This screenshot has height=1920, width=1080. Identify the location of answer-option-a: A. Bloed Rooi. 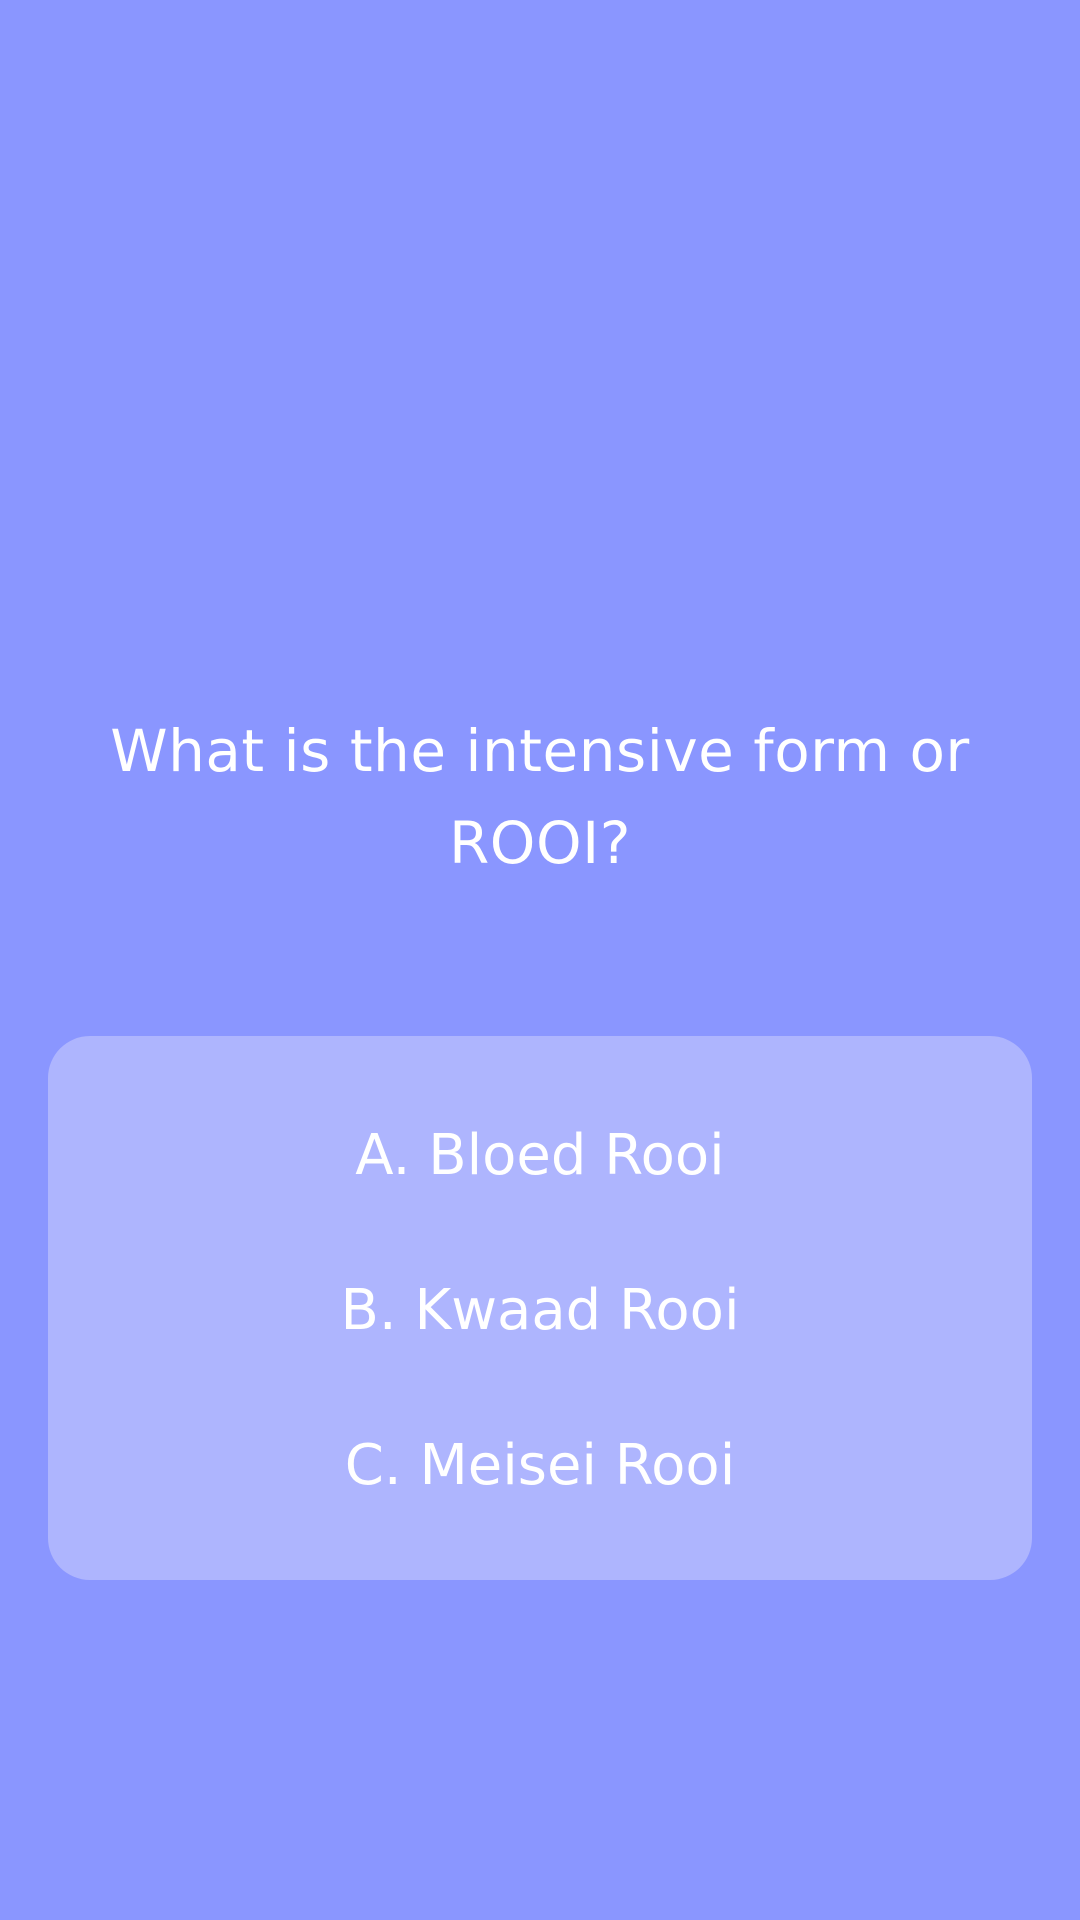
(540, 1156).